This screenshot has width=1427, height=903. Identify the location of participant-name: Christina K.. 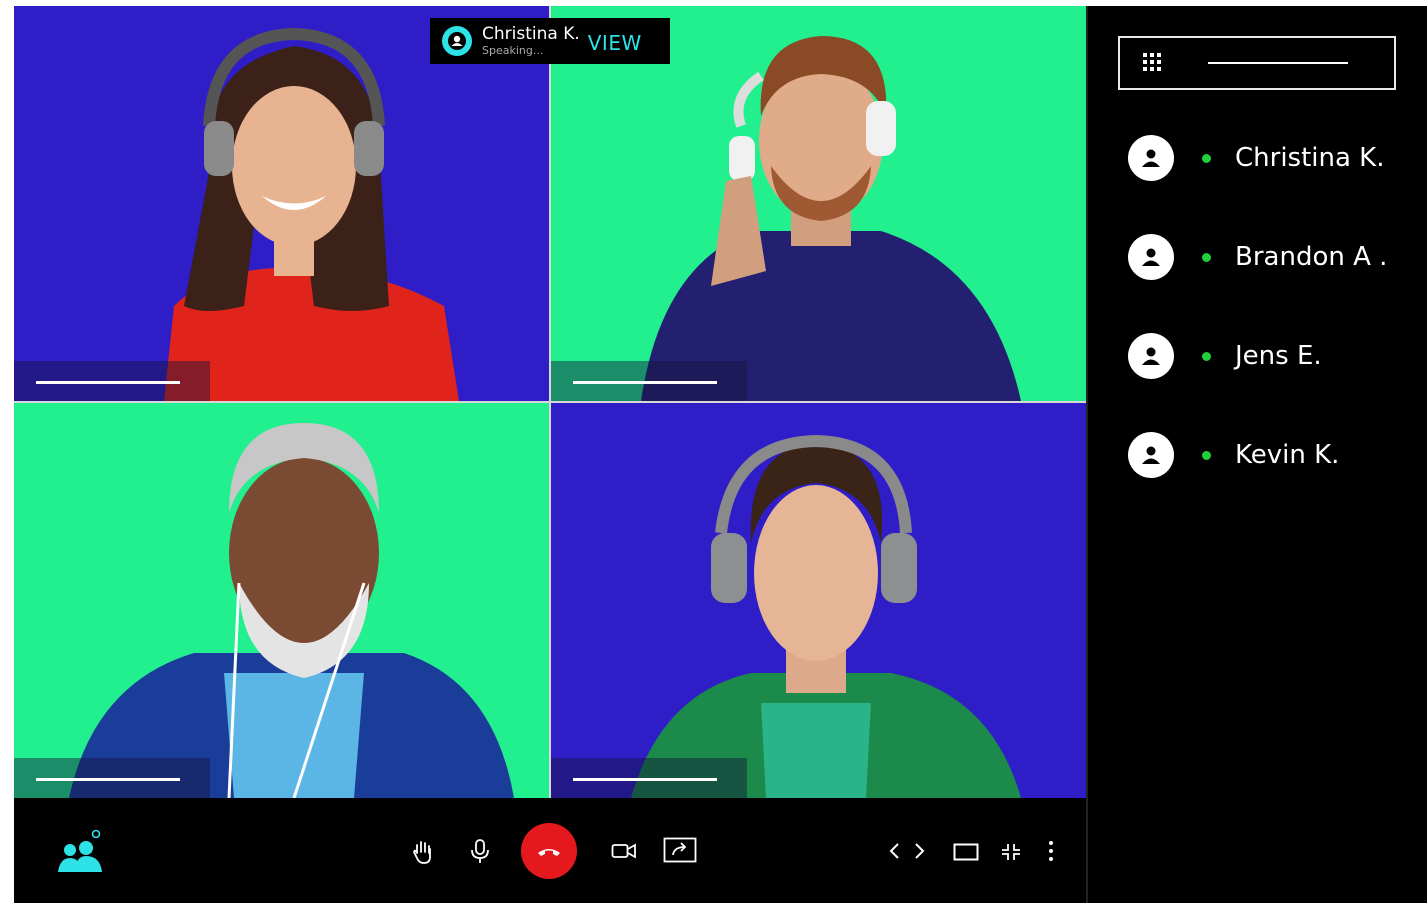
(1310, 158).